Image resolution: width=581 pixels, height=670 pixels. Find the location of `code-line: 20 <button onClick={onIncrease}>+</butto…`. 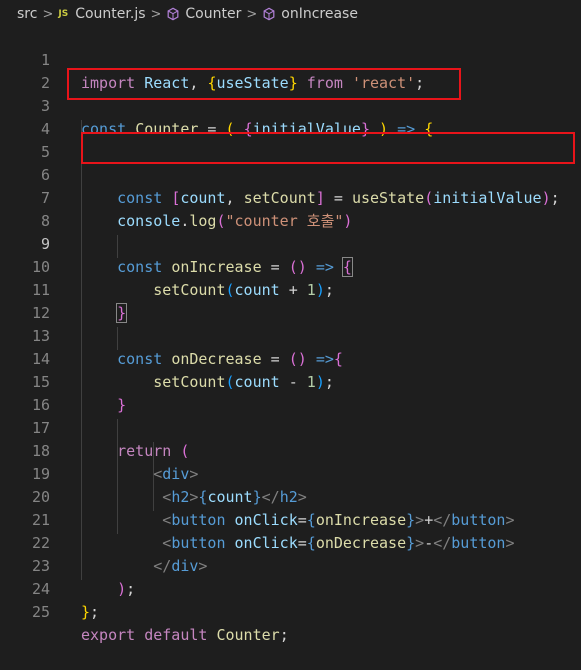

code-line: 20 <button onClick={onIncrease}>+</butto… is located at coordinates (290, 496).